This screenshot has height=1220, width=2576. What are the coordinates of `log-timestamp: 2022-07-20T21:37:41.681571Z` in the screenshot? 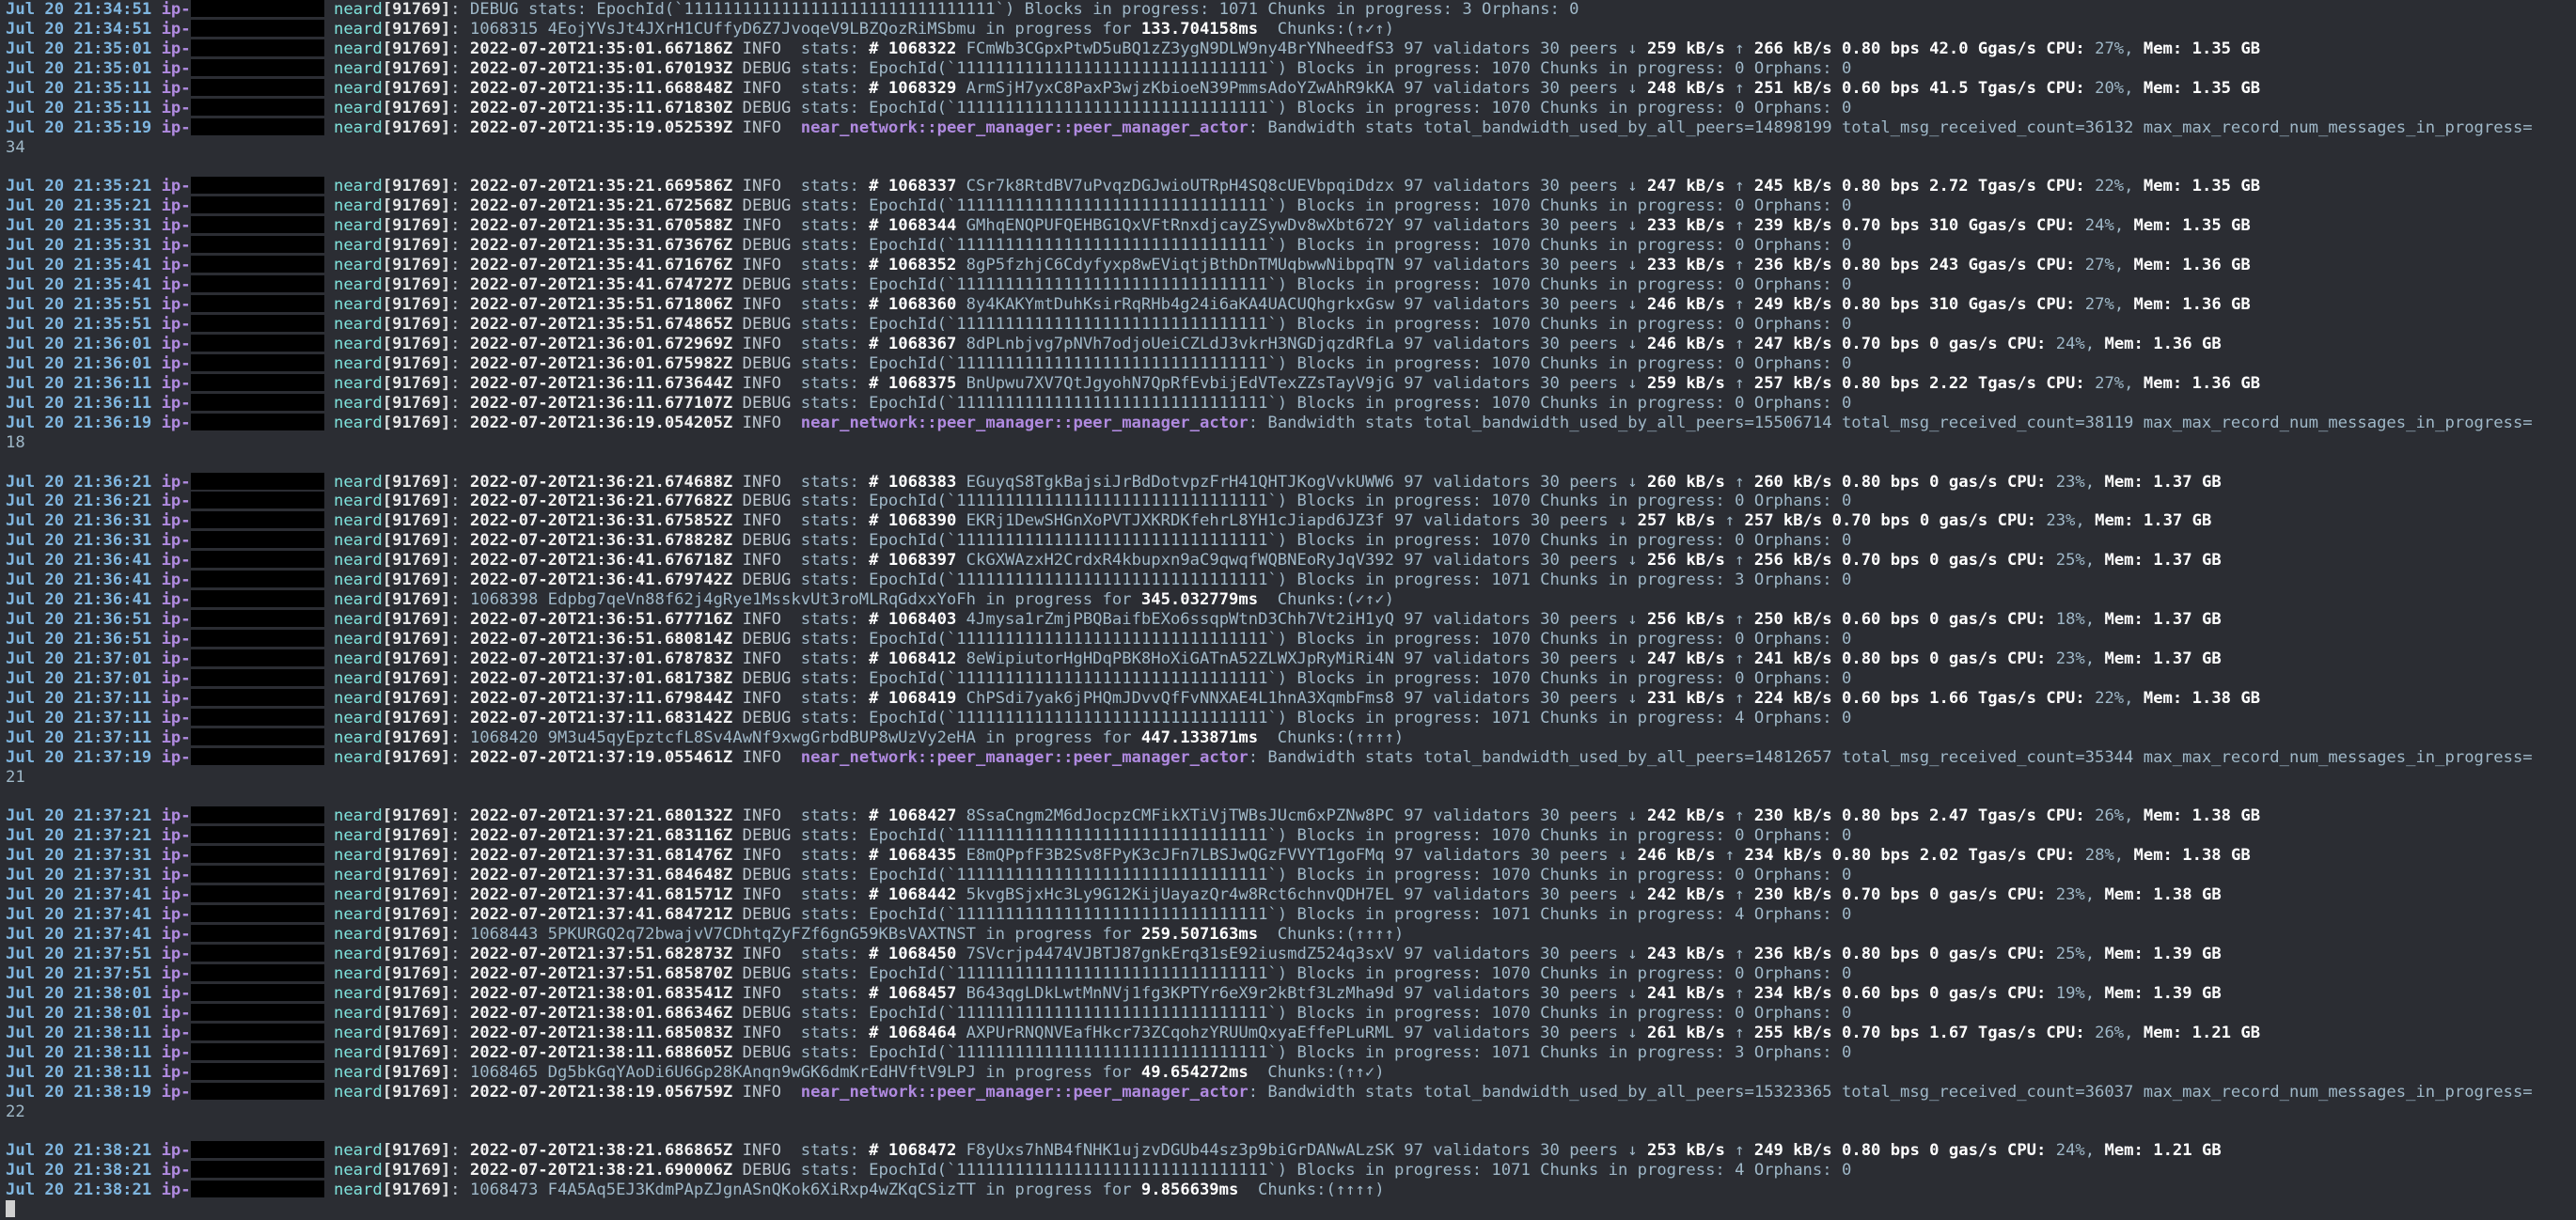 It's located at (601, 895).